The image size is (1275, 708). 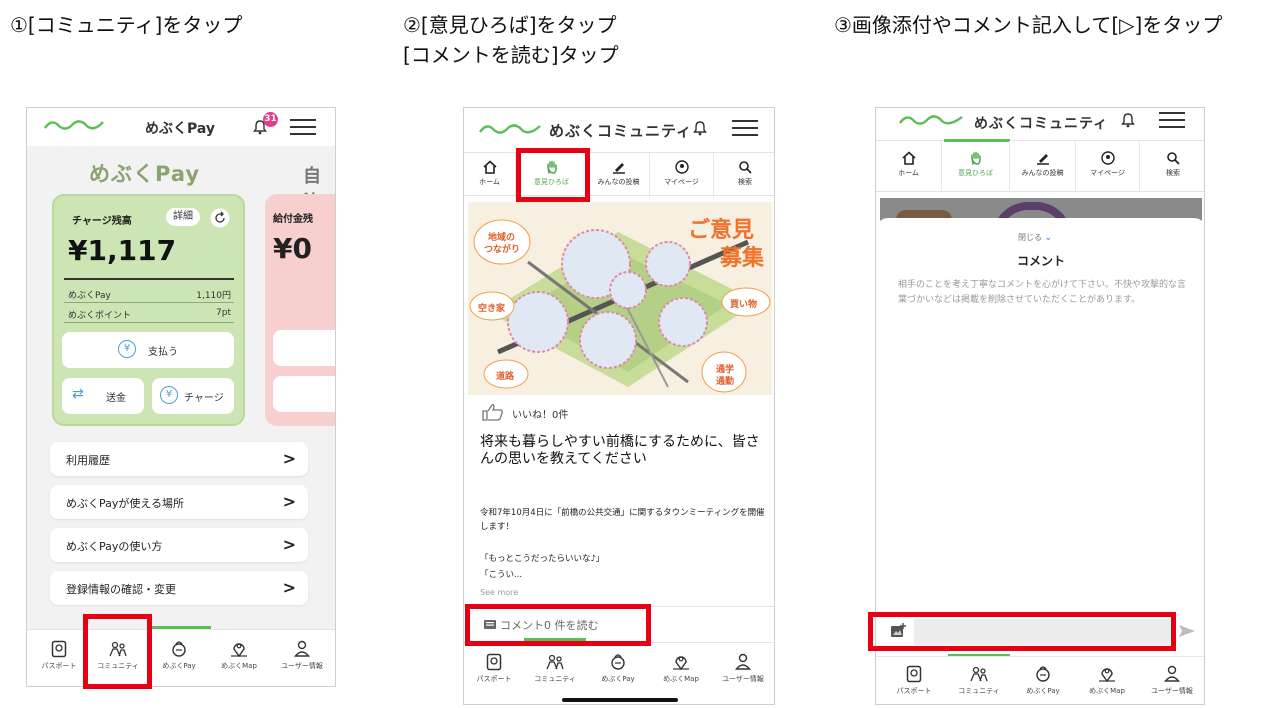 I want to click on community-icon, so click(x=555, y=662).